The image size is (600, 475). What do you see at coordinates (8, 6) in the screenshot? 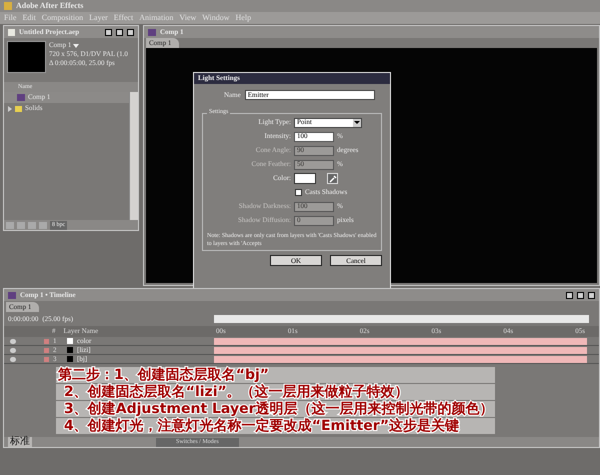
I see `app-icon` at bounding box center [8, 6].